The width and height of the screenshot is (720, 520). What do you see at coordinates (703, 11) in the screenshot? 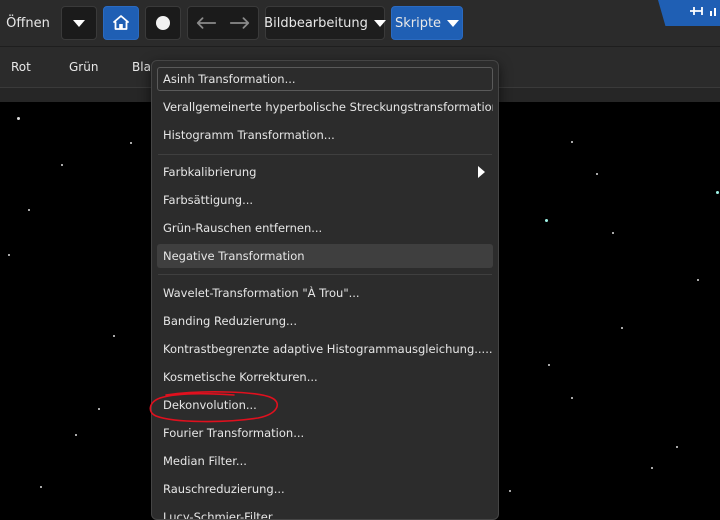
I see `pin-icon` at bounding box center [703, 11].